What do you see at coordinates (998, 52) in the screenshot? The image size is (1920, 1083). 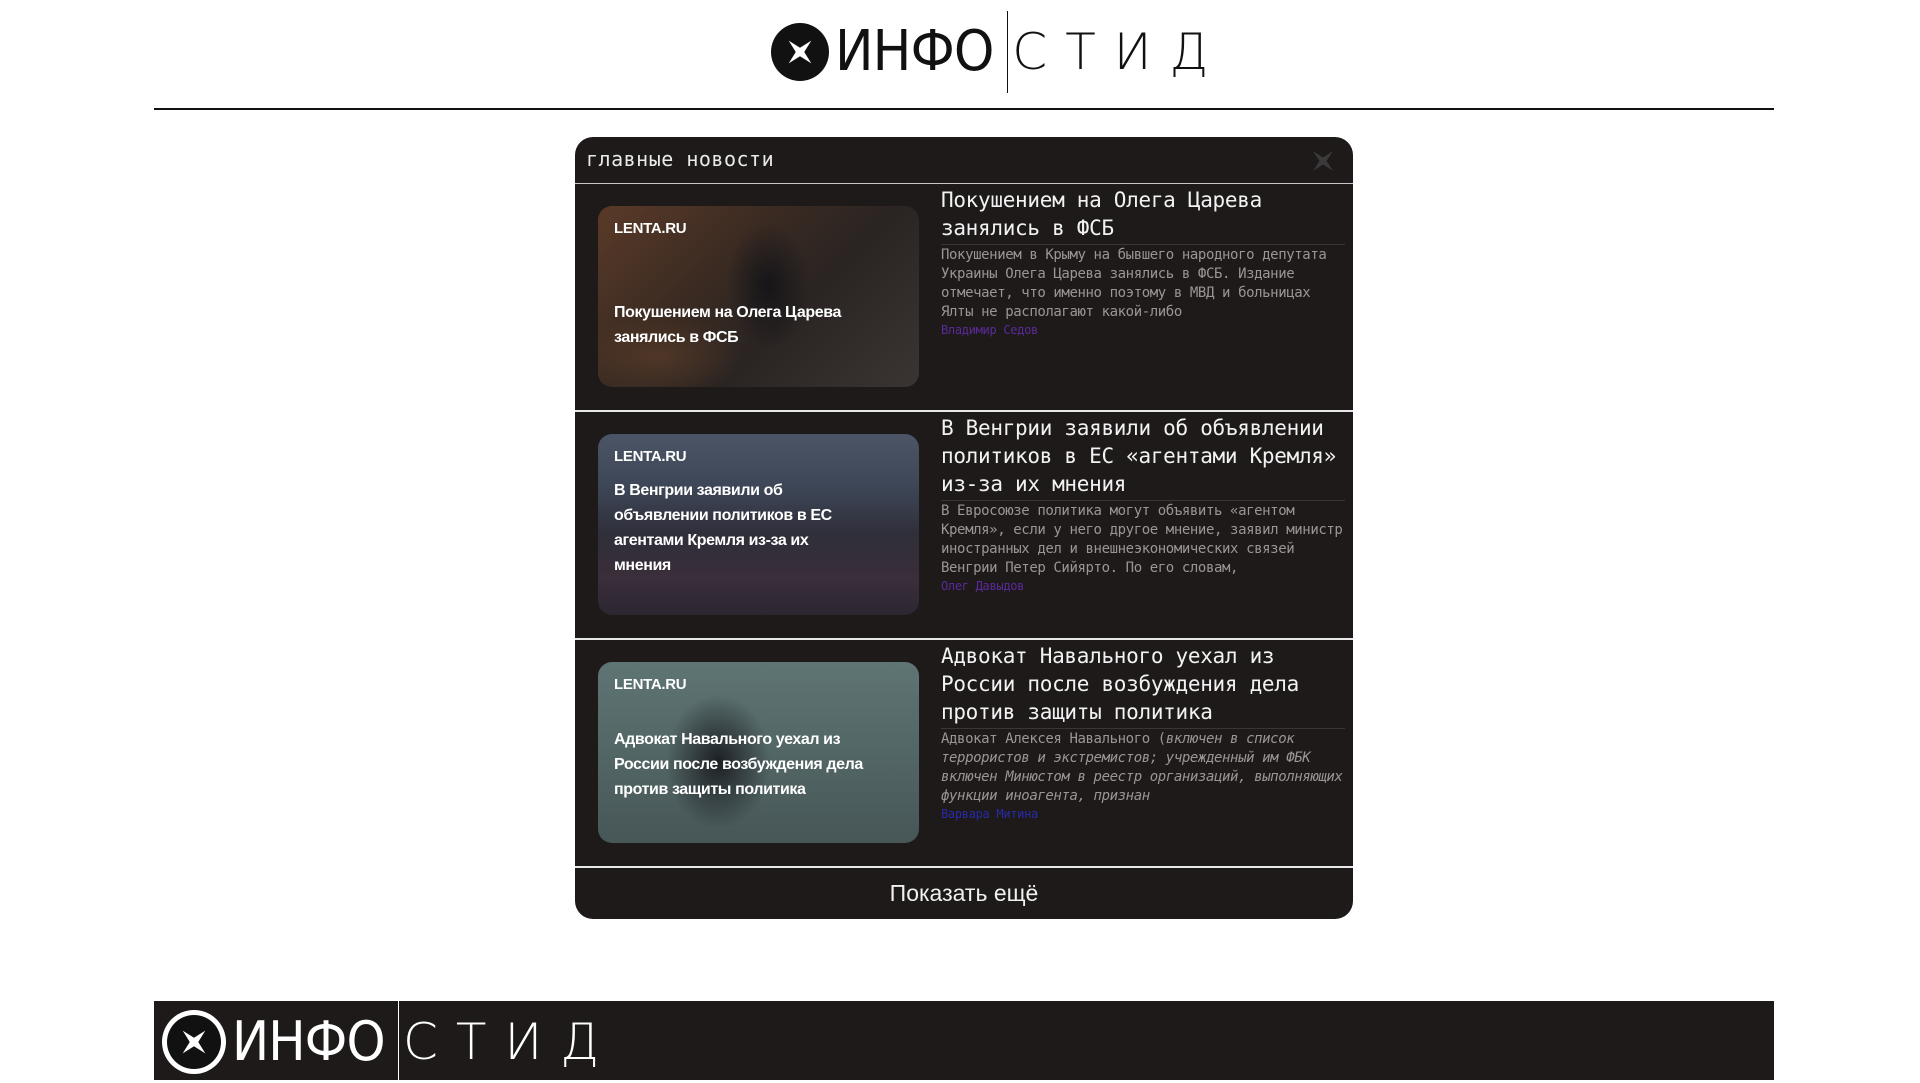 I see `site-logo: ИНФО СТИД` at bounding box center [998, 52].